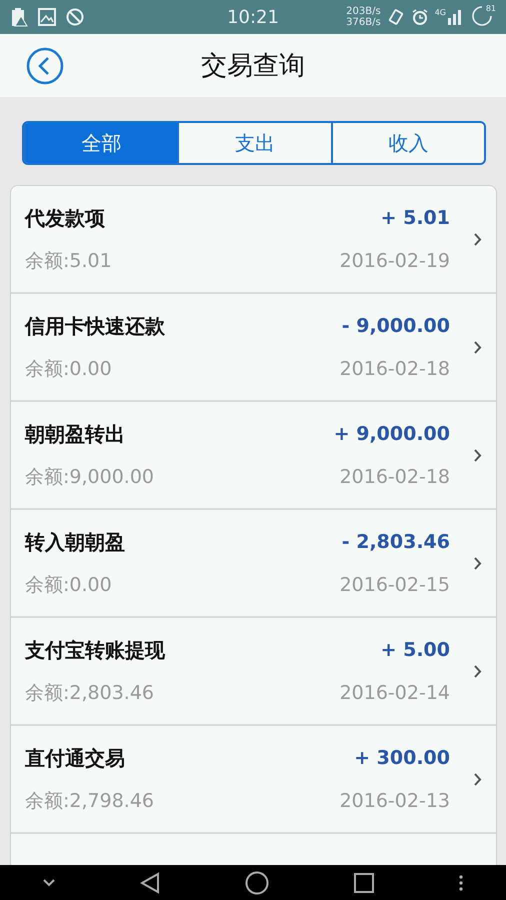 This screenshot has height=900, width=506. Describe the element at coordinates (392, 434) in the screenshot. I see `transaction-amount: + 9,000.00` at that location.